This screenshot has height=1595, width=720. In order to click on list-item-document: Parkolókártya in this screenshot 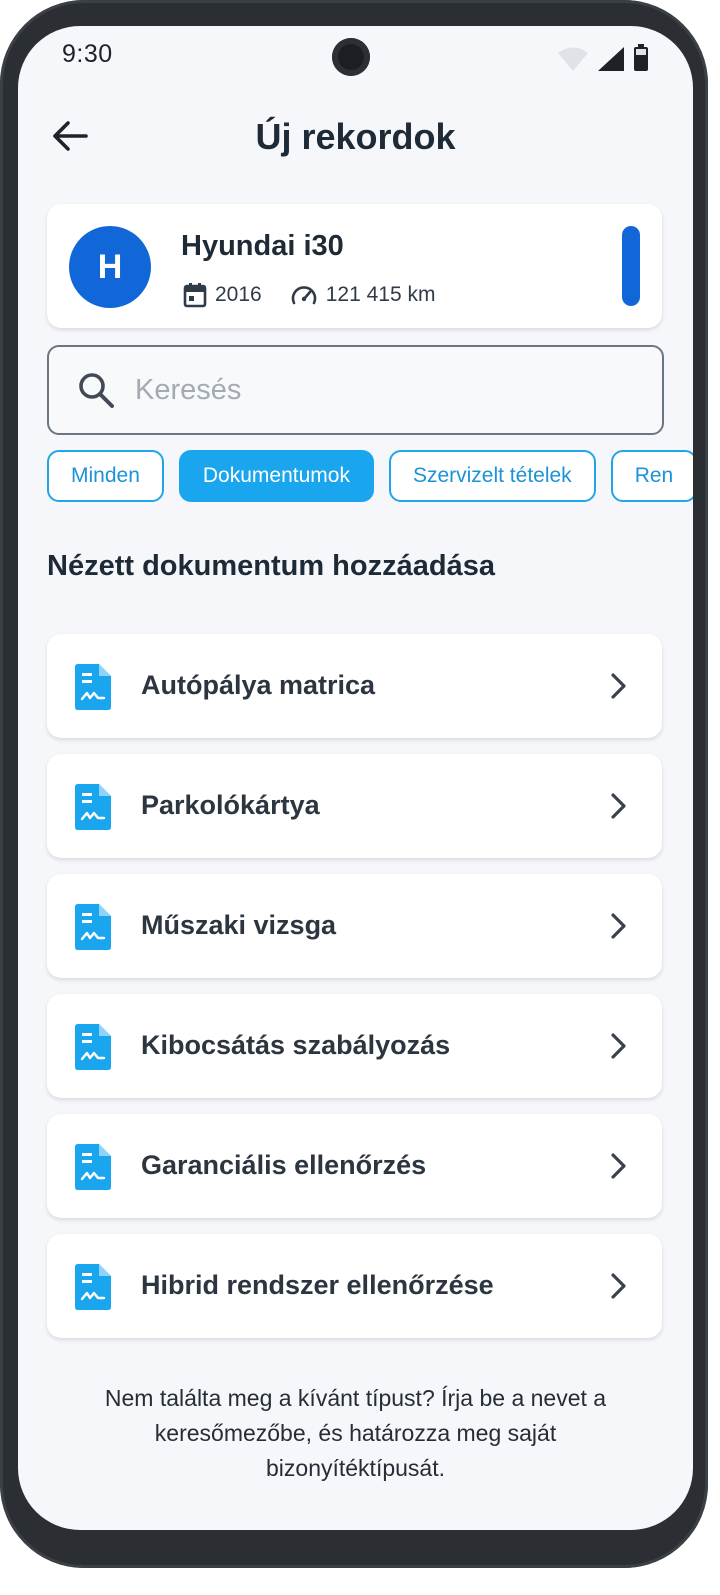, I will do `click(354, 806)`.